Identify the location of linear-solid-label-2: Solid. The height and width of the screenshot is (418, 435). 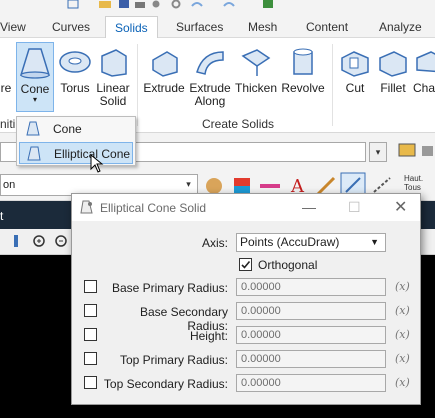
(113, 101).